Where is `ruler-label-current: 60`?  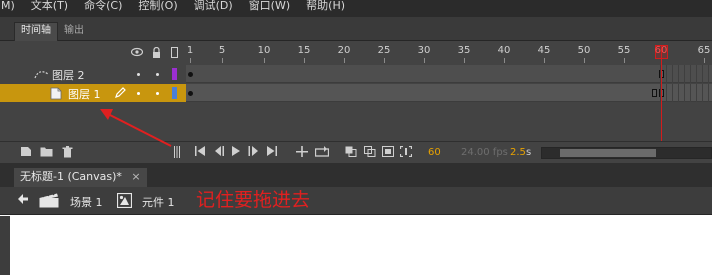 ruler-label-current: 60 is located at coordinates (661, 50).